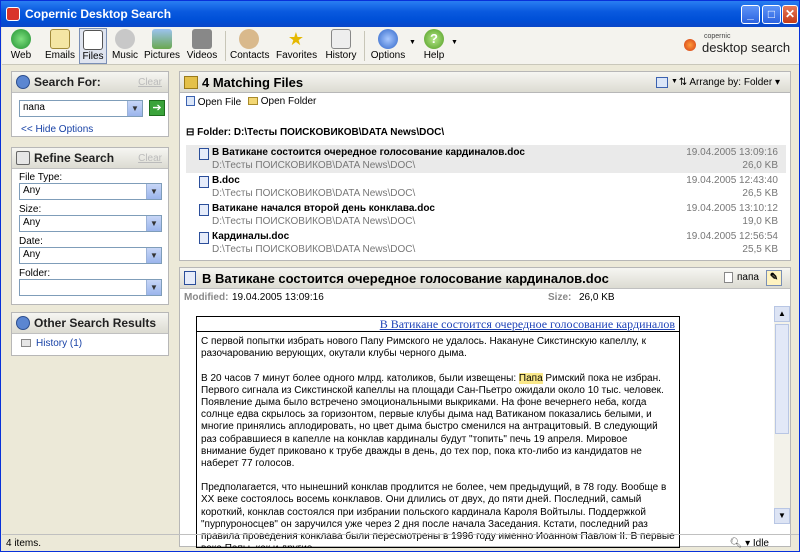  I want to click on search-input: папа ▼, so click(81, 108).